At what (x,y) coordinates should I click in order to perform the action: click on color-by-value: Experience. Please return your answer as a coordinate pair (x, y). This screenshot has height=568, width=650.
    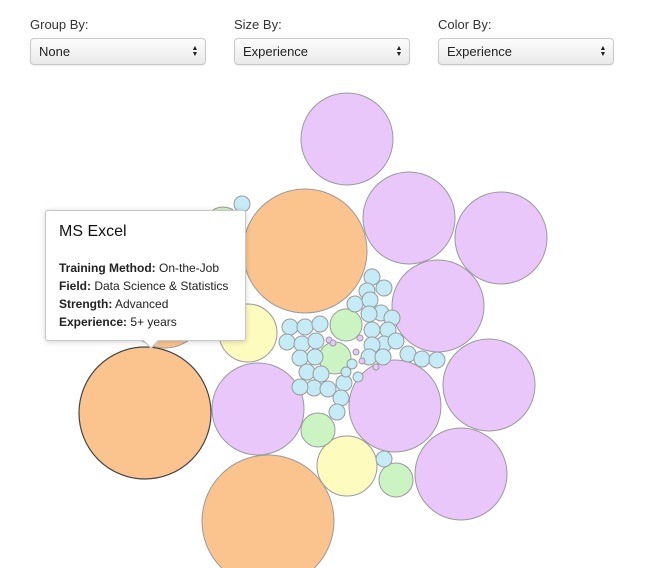
    Looking at the image, I should click on (480, 51).